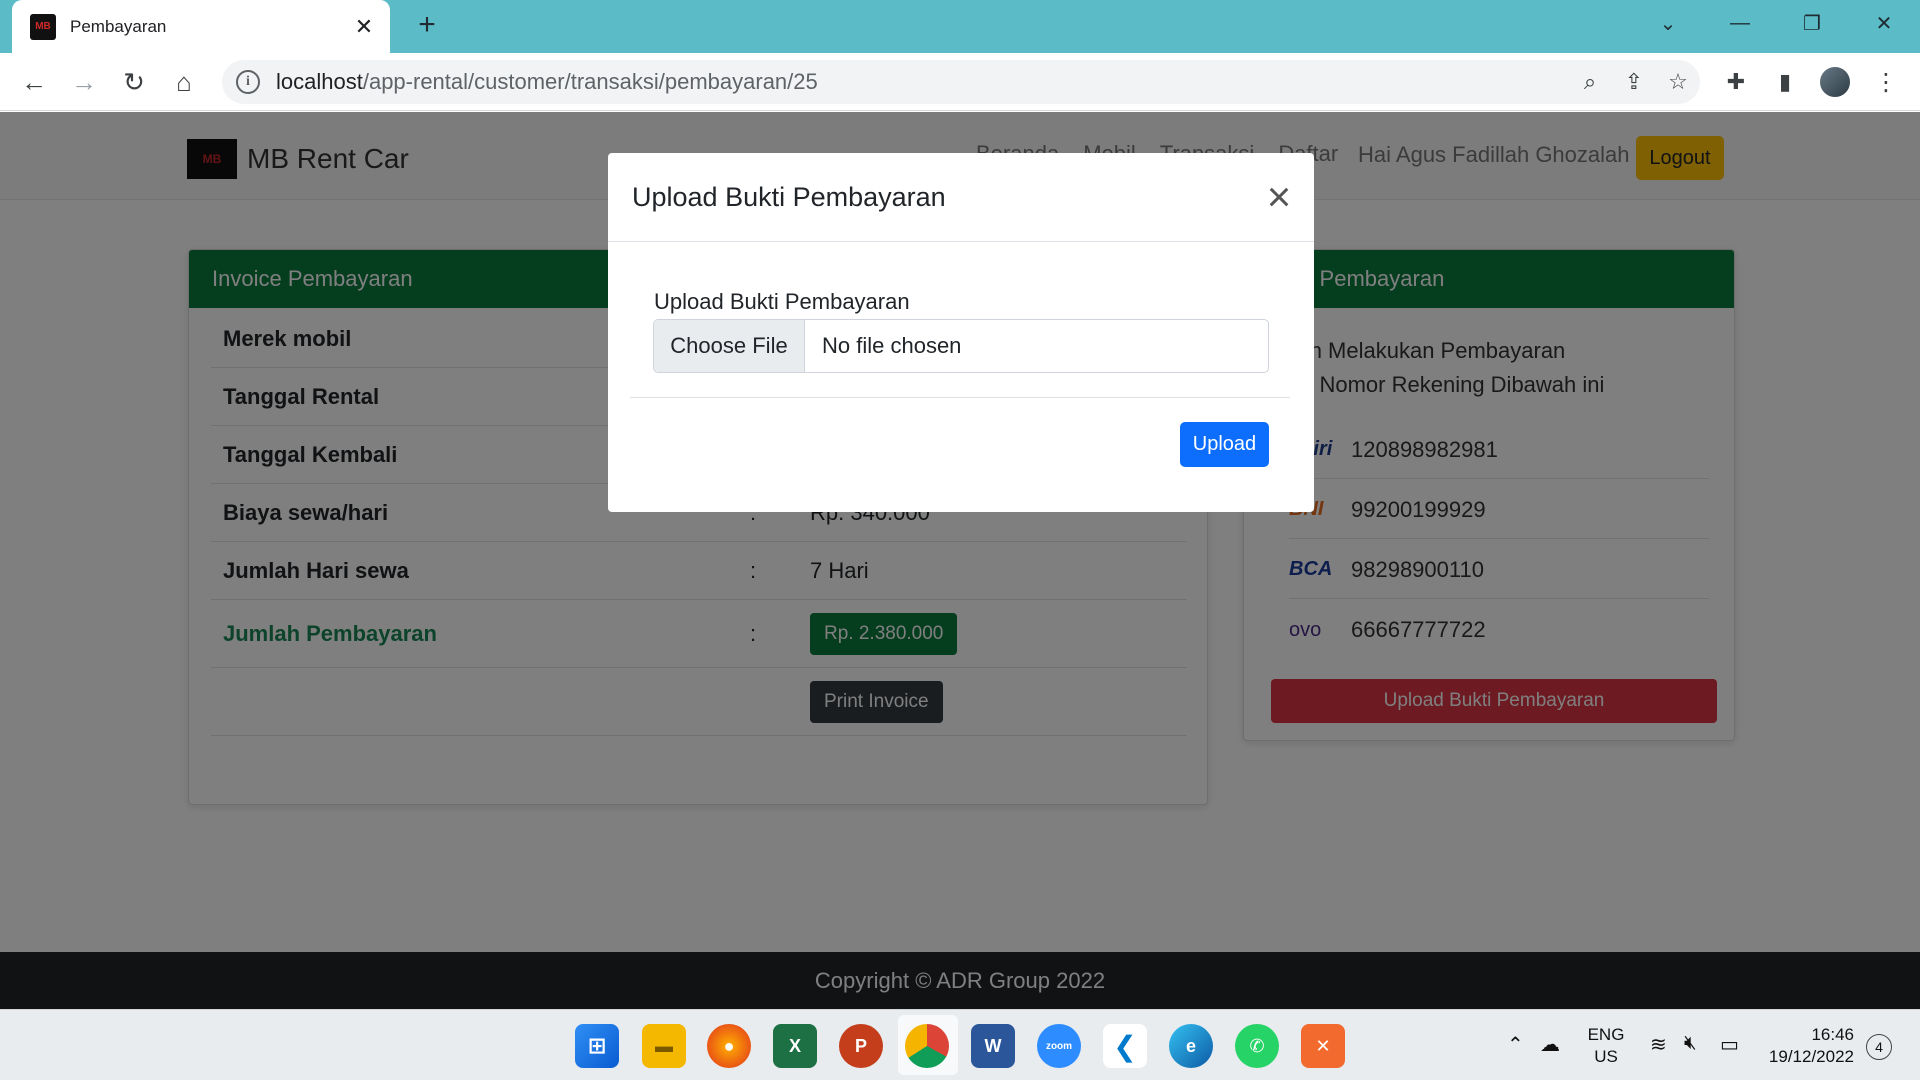  What do you see at coordinates (789, 196) in the screenshot?
I see `modal-title: Upload Bukti Pembayaran` at bounding box center [789, 196].